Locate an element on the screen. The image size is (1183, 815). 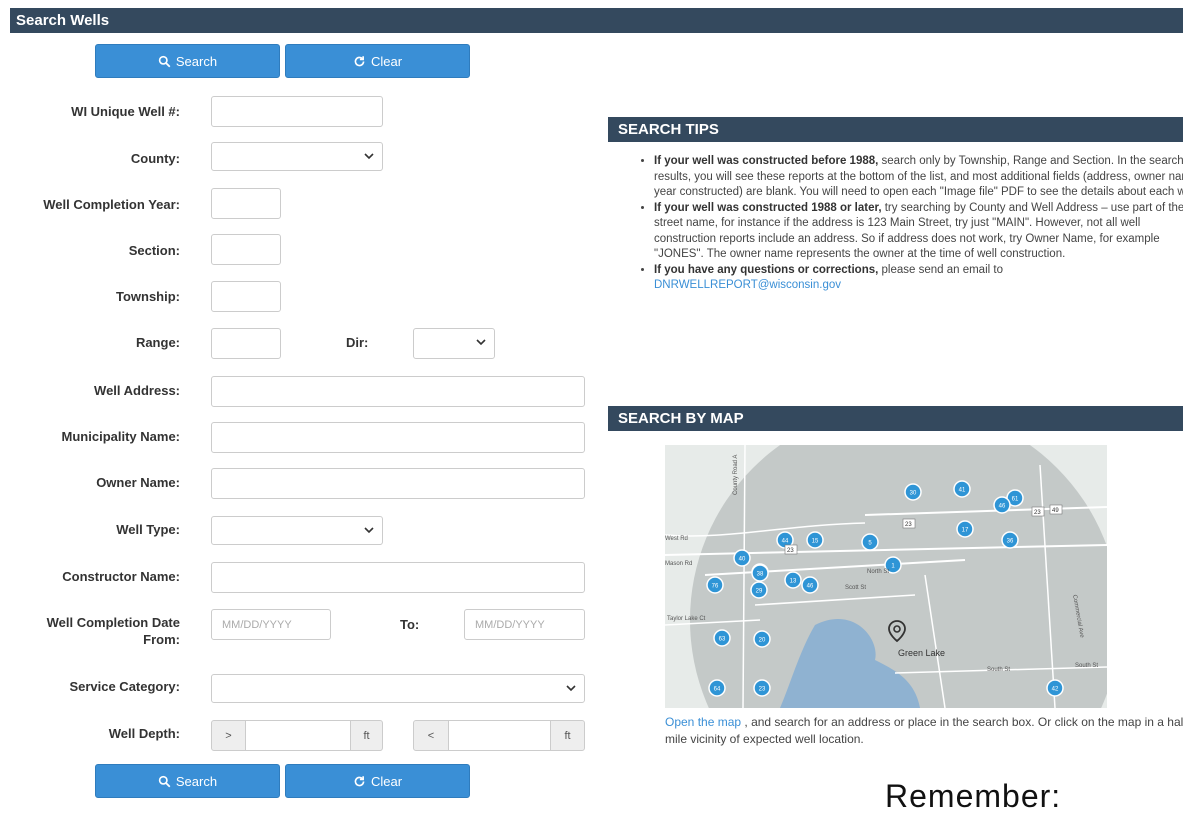
range-input is located at coordinates (246, 343).